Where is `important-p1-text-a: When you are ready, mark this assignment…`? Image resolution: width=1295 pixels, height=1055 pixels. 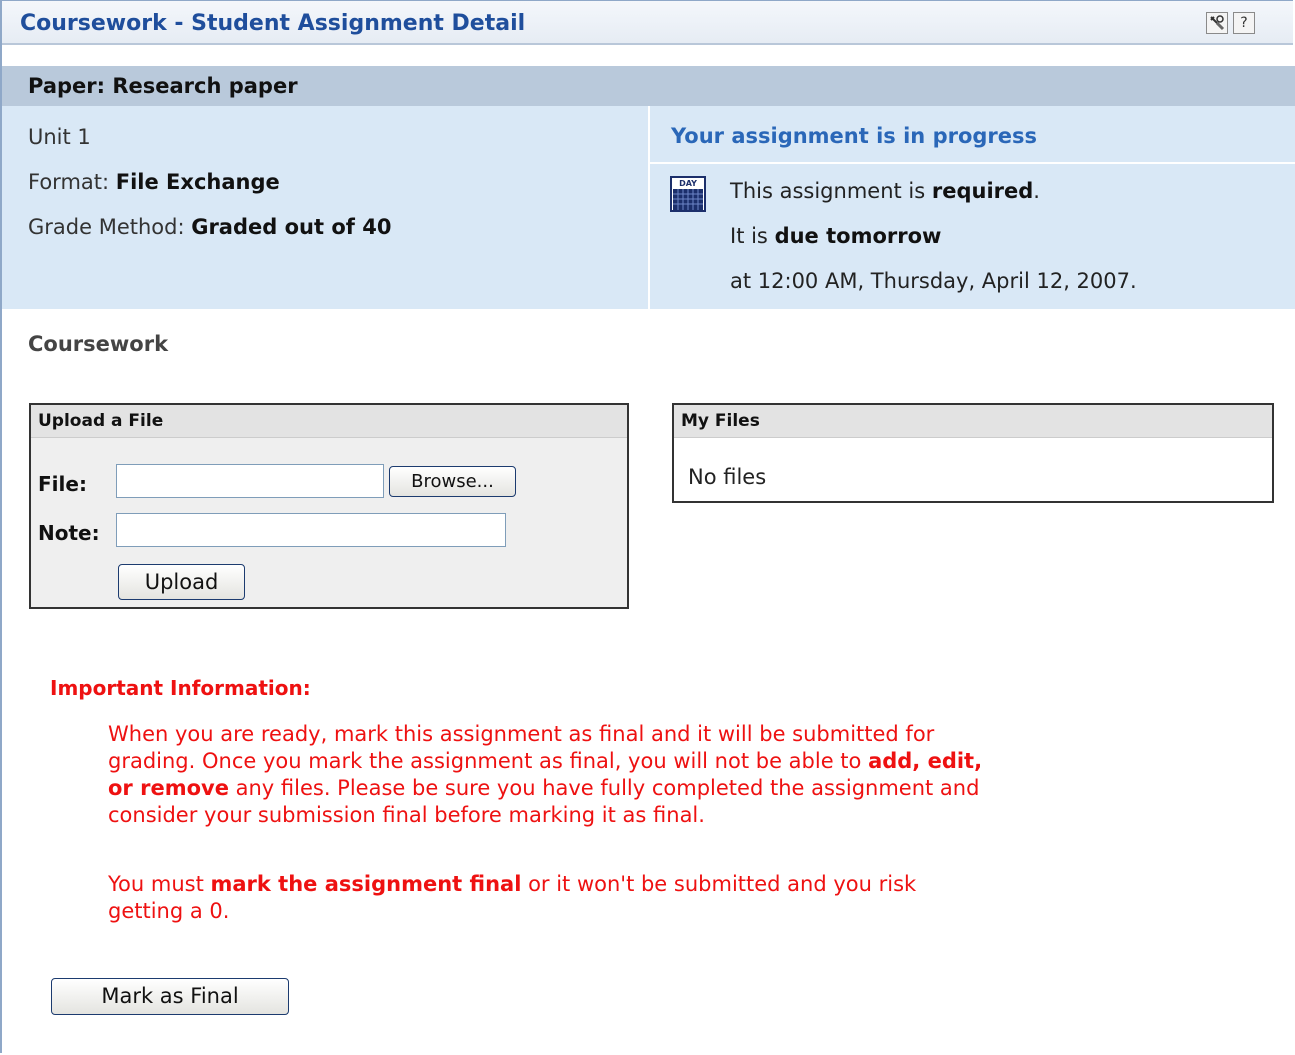 important-p1-text-a: When you are ready, mark this assignment… is located at coordinates (521, 747).